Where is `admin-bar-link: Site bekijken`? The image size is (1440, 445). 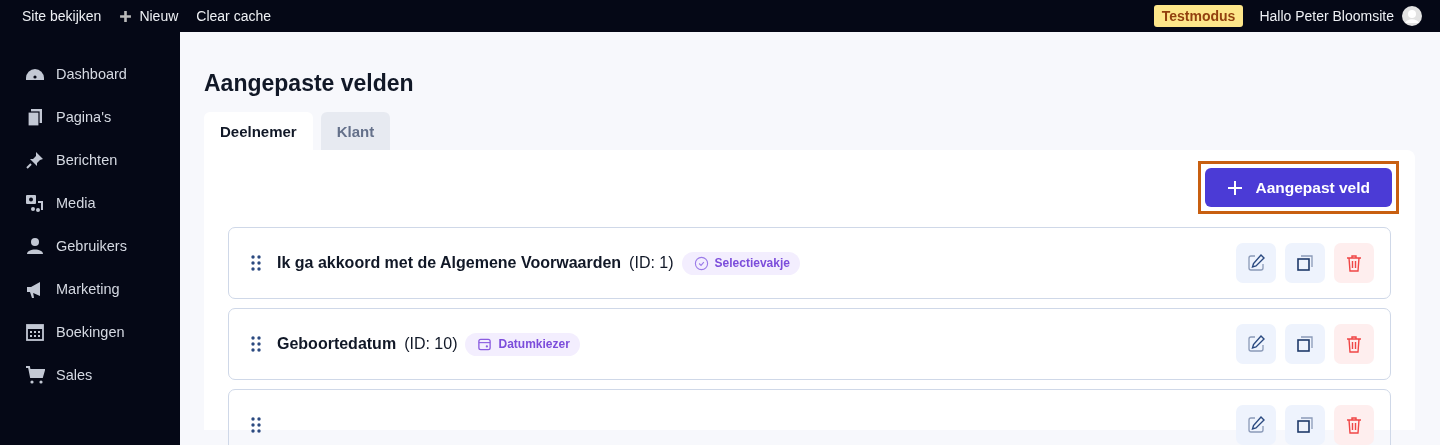
admin-bar-link: Site bekijken is located at coordinates (62, 16).